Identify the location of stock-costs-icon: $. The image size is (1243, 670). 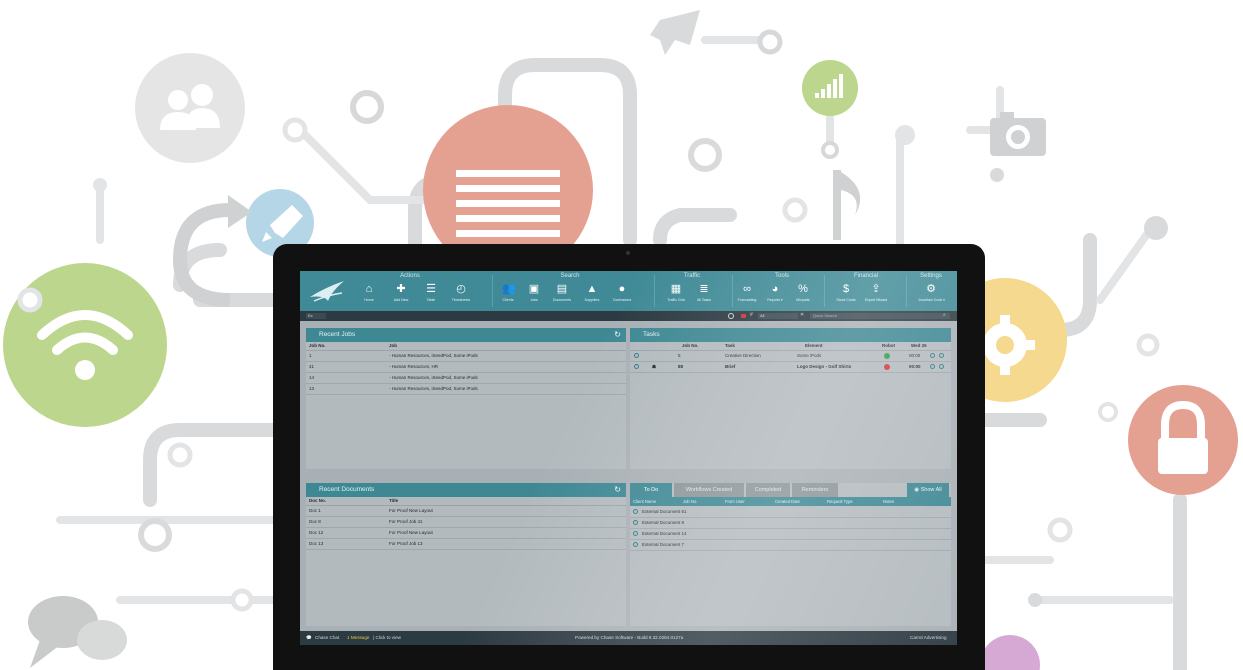
(846, 289).